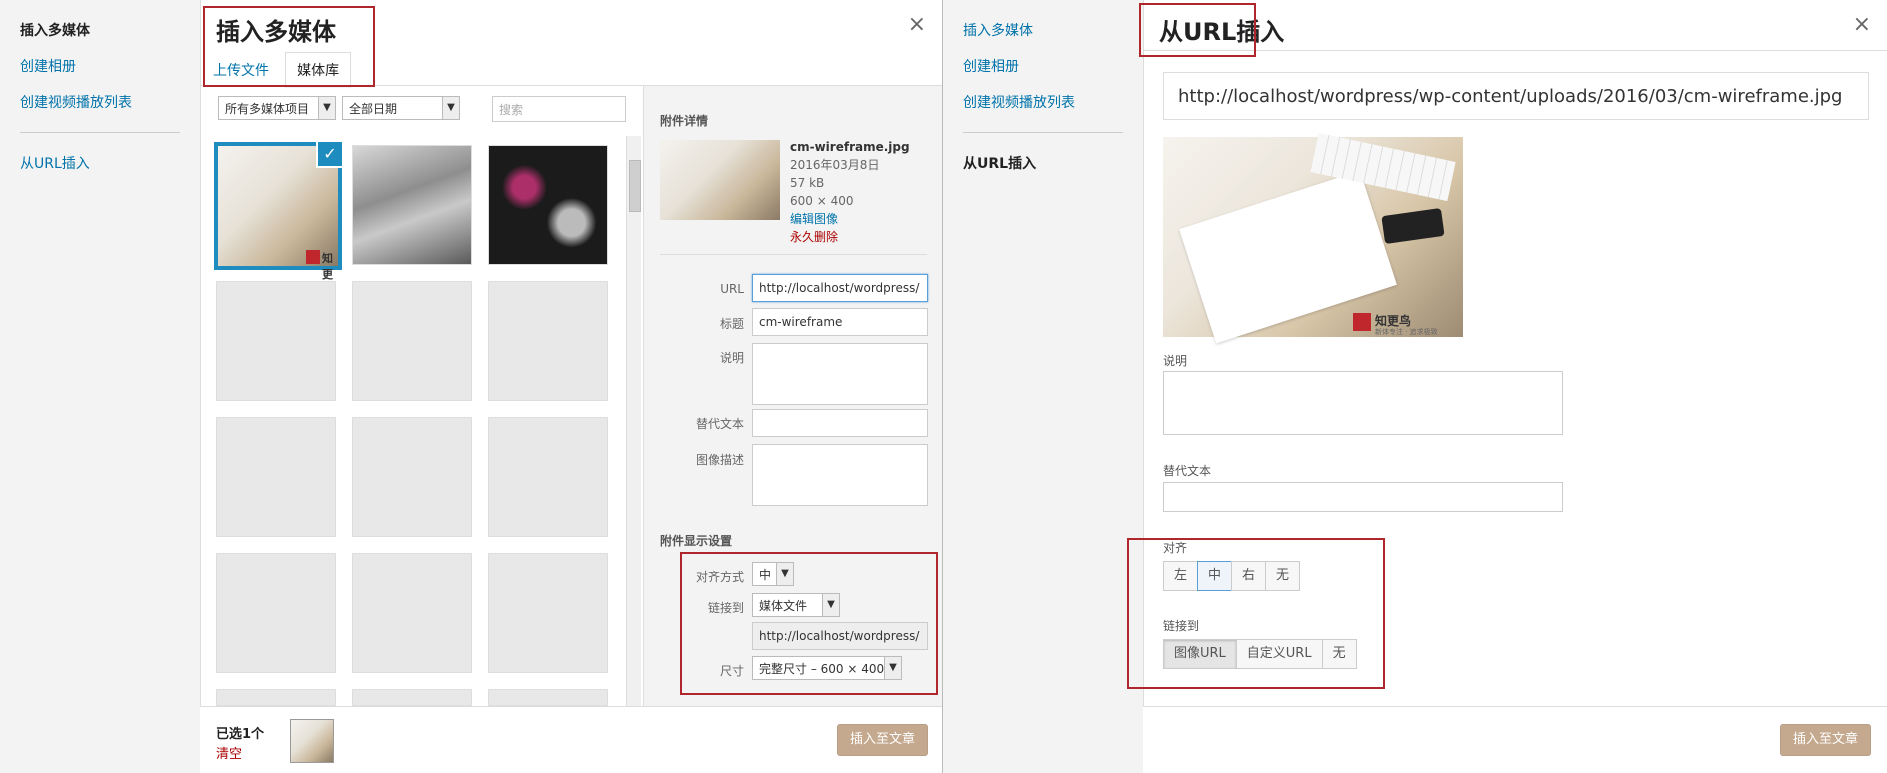 The height and width of the screenshot is (773, 1887). What do you see at coordinates (330, 154) in the screenshot?
I see `check-icon: ✓` at bounding box center [330, 154].